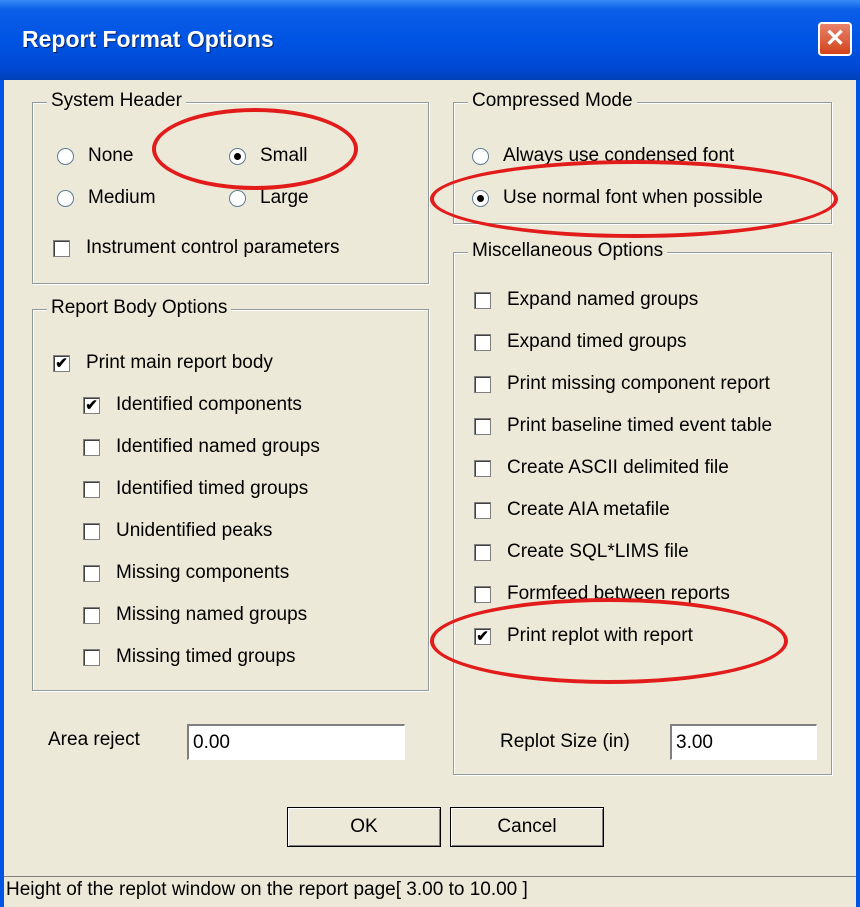 This screenshot has width=860, height=907. I want to click on checkbox-unidentified-peaks: Unidentified peaks, so click(177, 531).